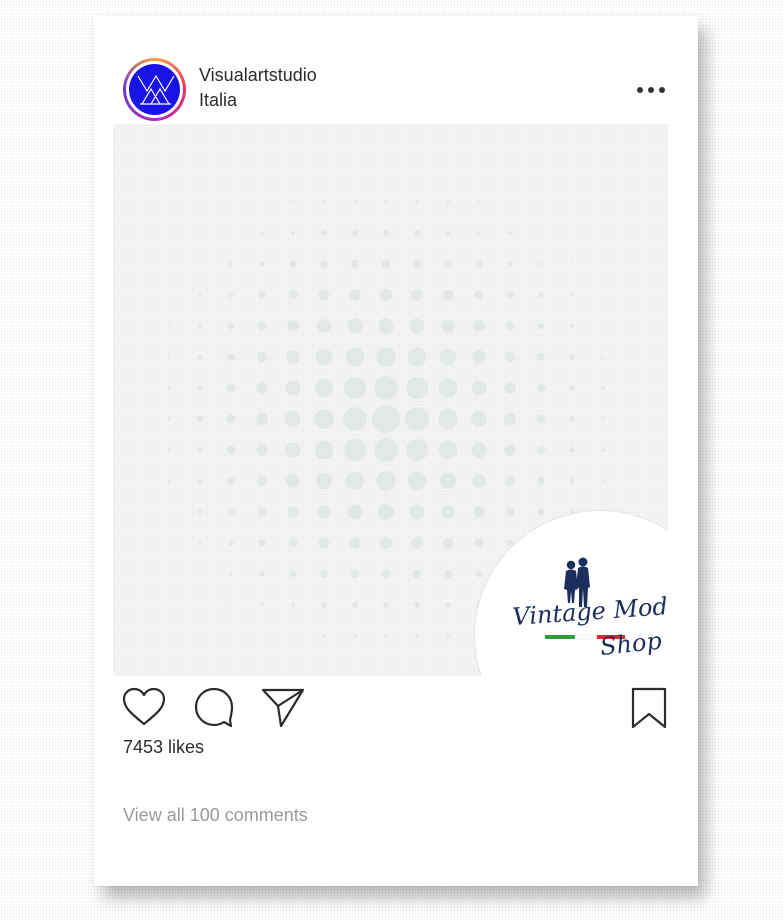 The height and width of the screenshot is (920, 784). I want to click on brand-logo-badge: Vintage Moda Shop, so click(571, 593).